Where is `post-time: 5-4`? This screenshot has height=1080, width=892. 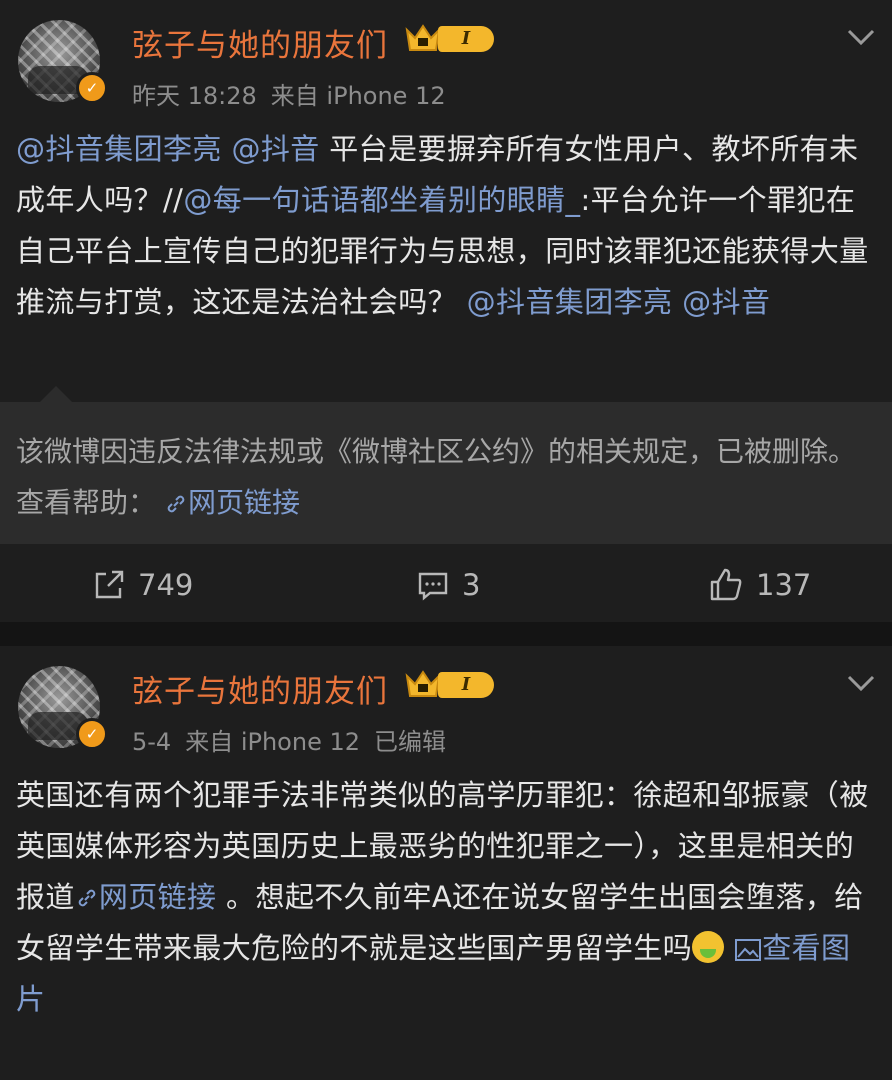 post-time: 5-4 is located at coordinates (152, 742).